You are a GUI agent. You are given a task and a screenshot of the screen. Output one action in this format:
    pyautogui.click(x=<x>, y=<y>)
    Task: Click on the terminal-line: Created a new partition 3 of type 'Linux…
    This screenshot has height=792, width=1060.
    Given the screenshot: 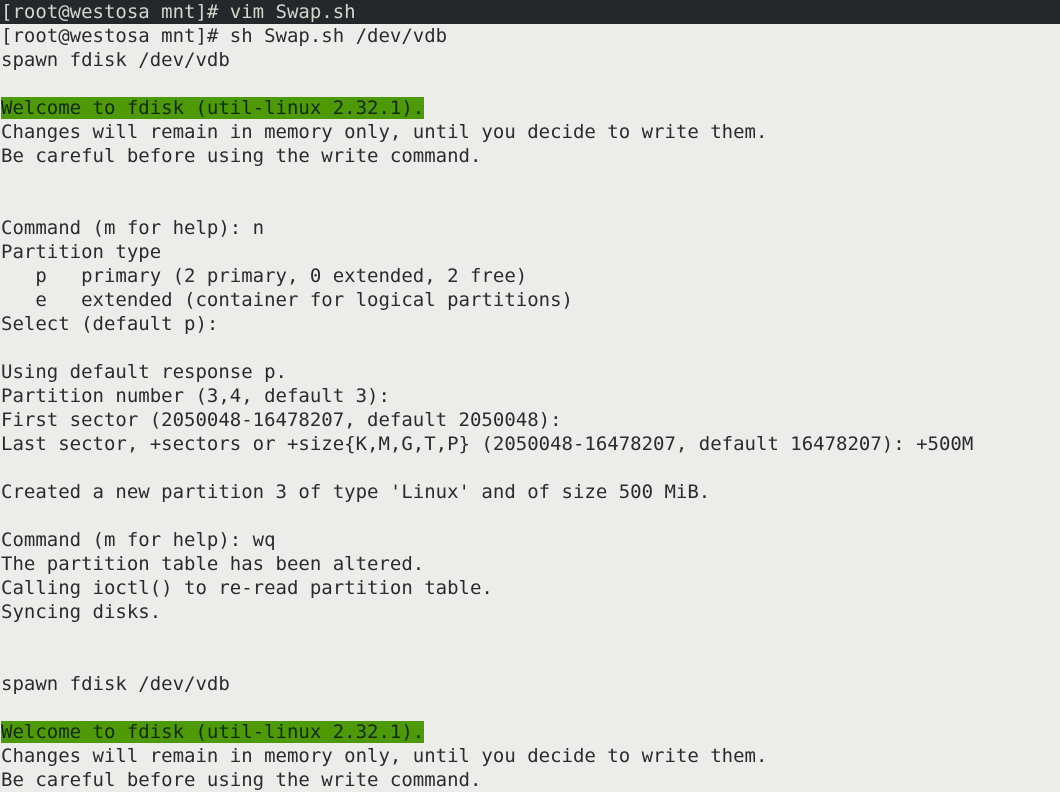 What is the action you would take?
    pyautogui.click(x=530, y=492)
    